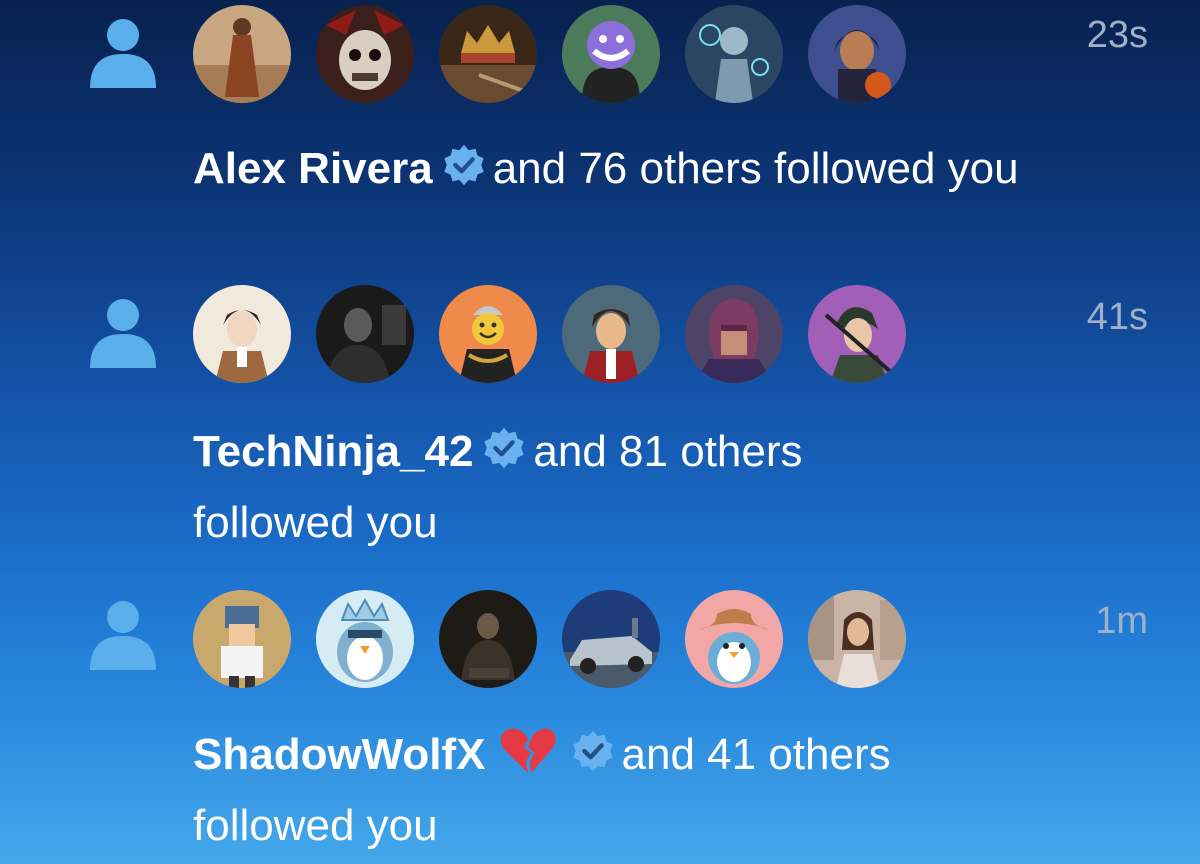 Image resolution: width=1200 pixels, height=864 pixels. Describe the element at coordinates (857, 639) in the screenshot. I see `woman-photo-avatar` at that location.